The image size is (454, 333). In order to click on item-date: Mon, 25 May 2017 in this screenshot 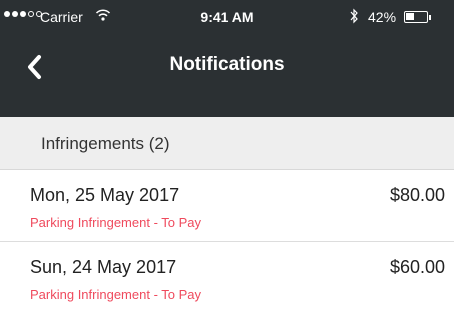, I will do `click(105, 195)`.